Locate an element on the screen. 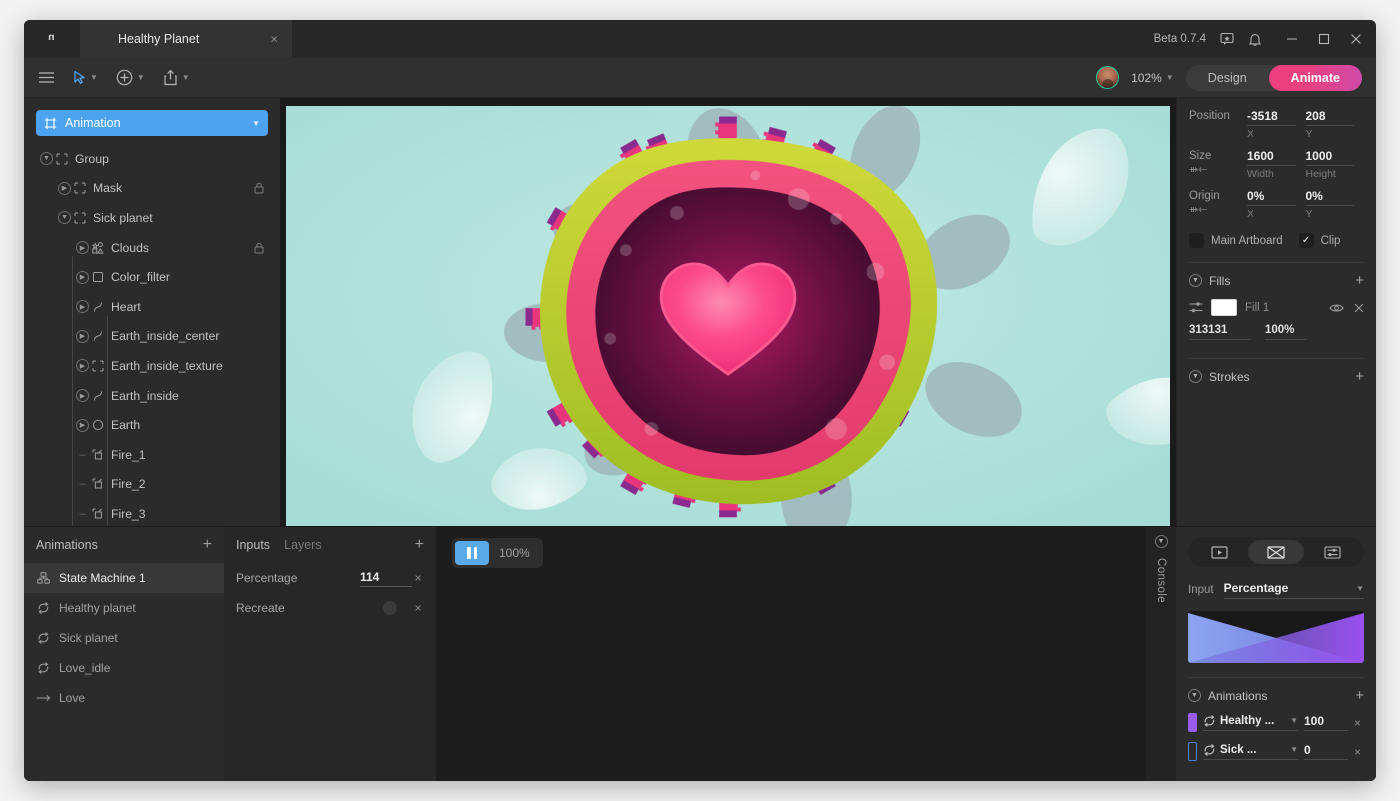 Image resolution: width=1400 pixels, height=801 pixels. clip-checkbox: ✓ is located at coordinates (1306, 240).